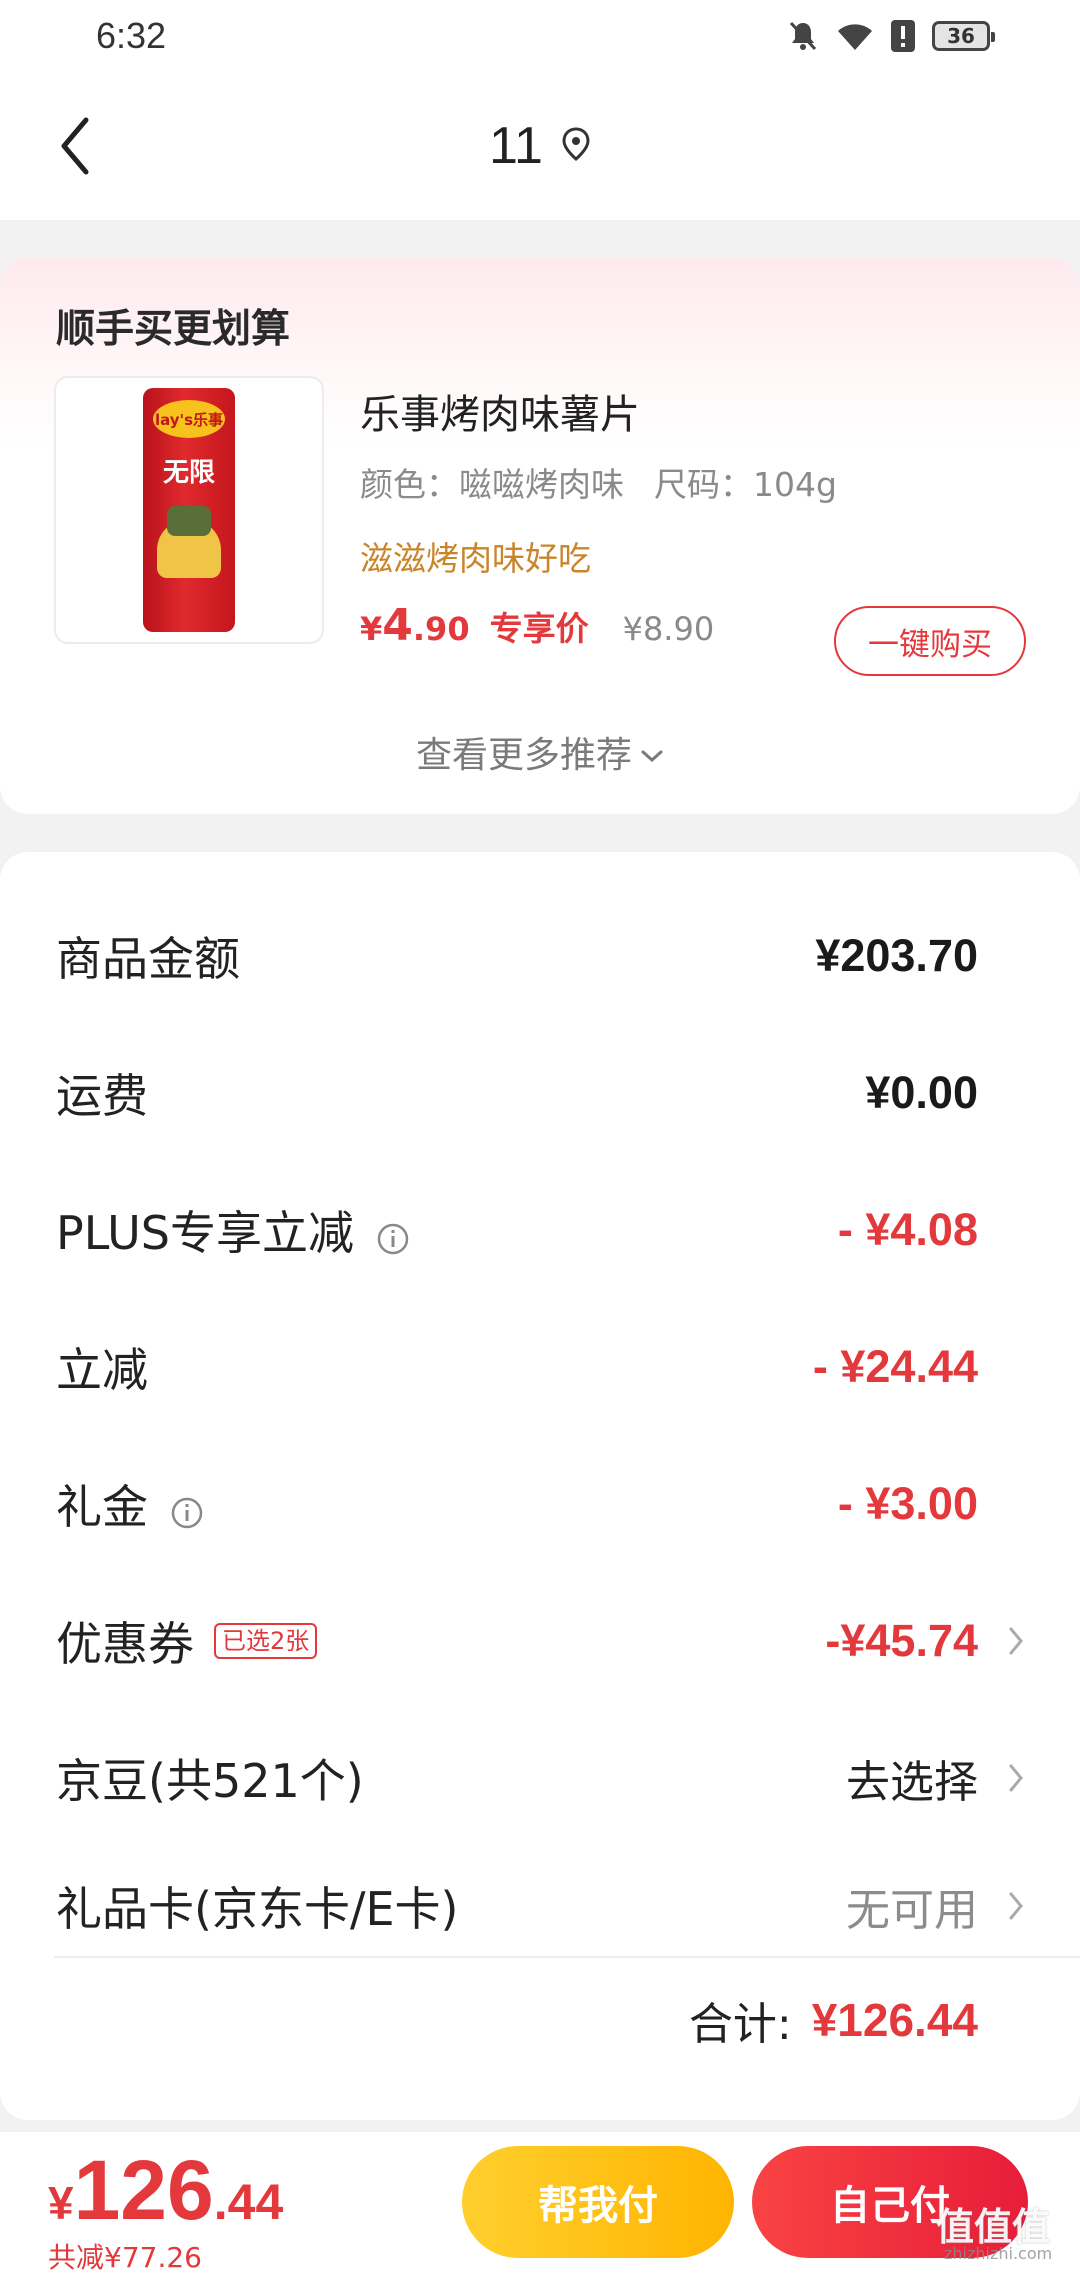 The image size is (1080, 2280). I want to click on total-label: 合计:, so click(740, 2024).